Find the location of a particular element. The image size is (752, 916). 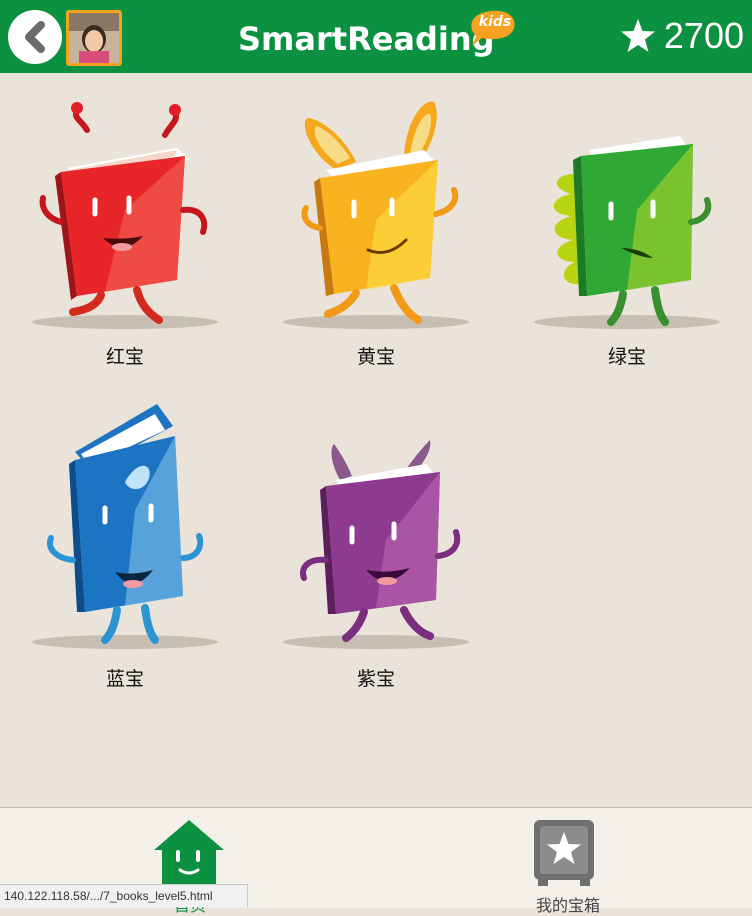

character-red: 红宝 is located at coordinates (125, 240).